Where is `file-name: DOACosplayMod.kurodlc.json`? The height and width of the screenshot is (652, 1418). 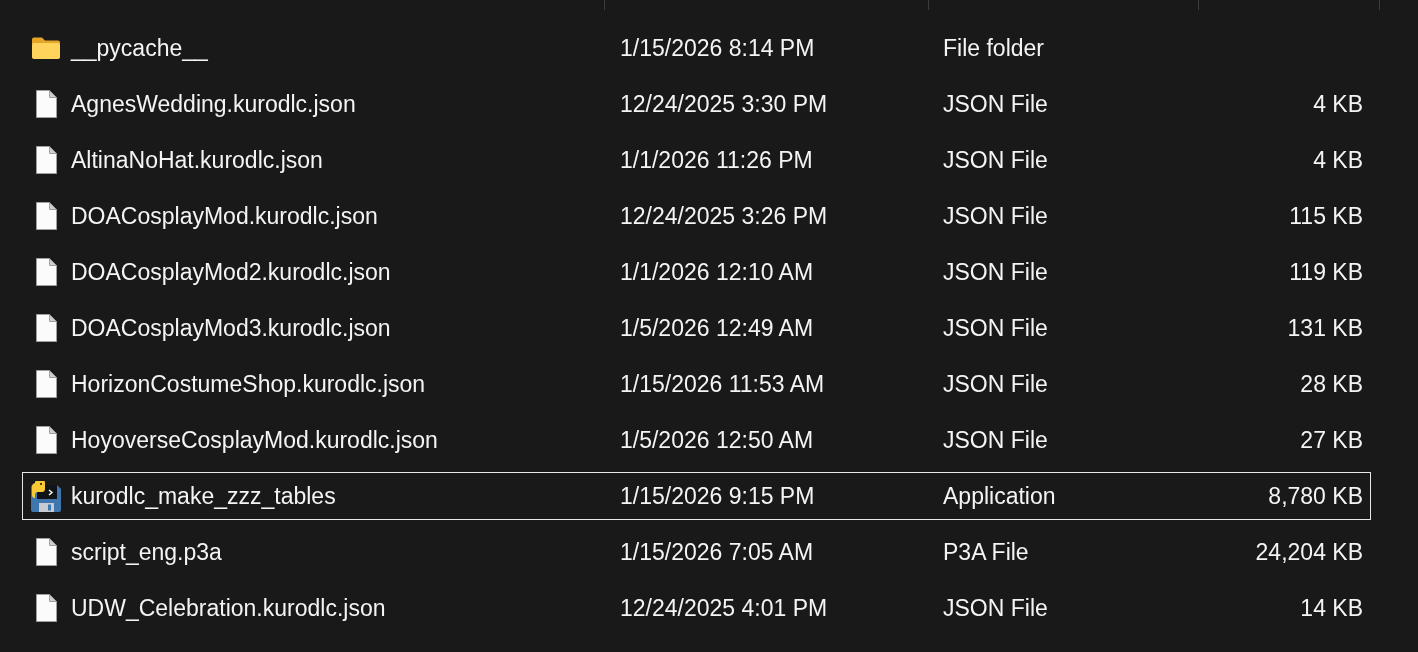
file-name: DOACosplayMod.kurodlc.json is located at coordinates (224, 216).